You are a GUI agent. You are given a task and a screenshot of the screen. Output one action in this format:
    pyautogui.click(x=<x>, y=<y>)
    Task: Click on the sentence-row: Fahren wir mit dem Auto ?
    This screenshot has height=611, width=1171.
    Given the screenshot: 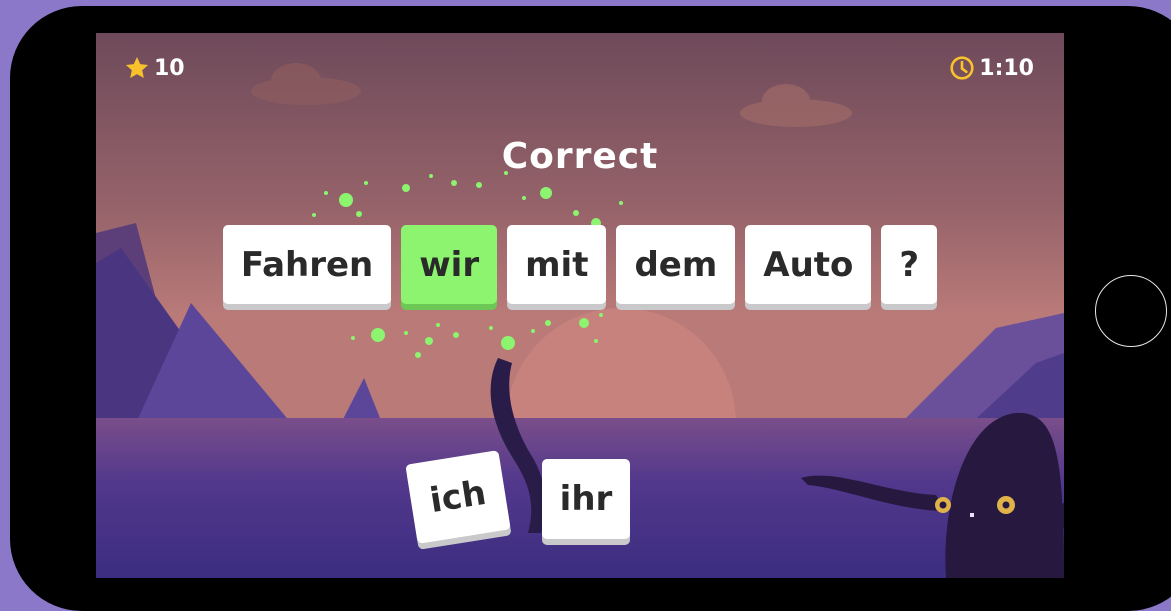 What is the action you would take?
    pyautogui.click(x=580, y=264)
    